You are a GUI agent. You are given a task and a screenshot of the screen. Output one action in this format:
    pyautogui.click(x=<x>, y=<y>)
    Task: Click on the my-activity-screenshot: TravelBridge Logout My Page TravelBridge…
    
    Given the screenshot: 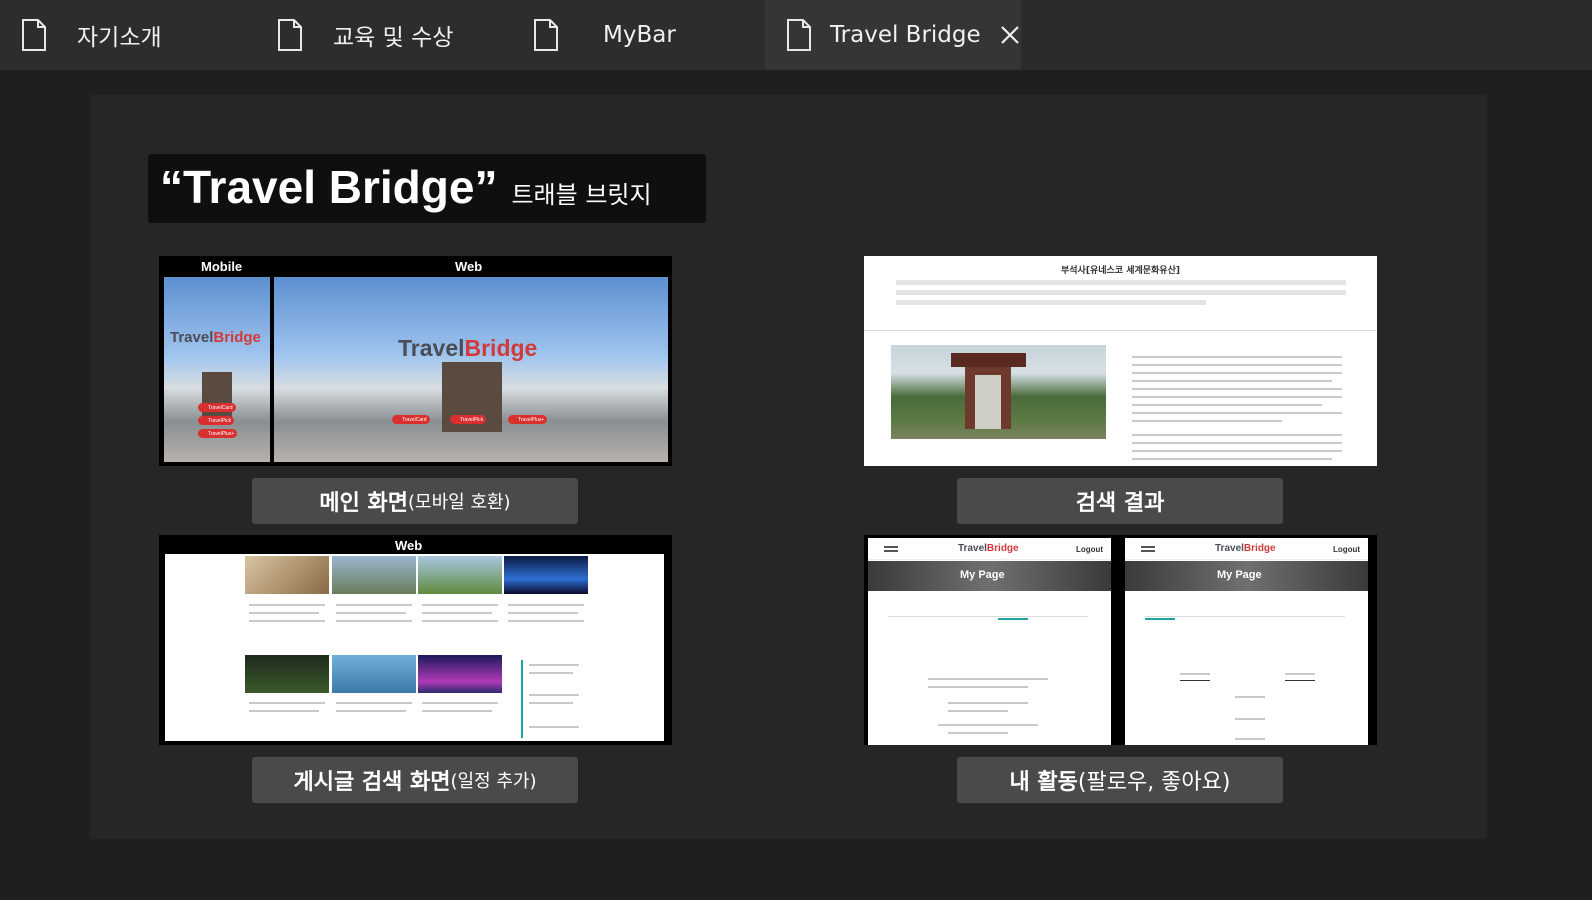 What is the action you would take?
    pyautogui.click(x=1120, y=640)
    